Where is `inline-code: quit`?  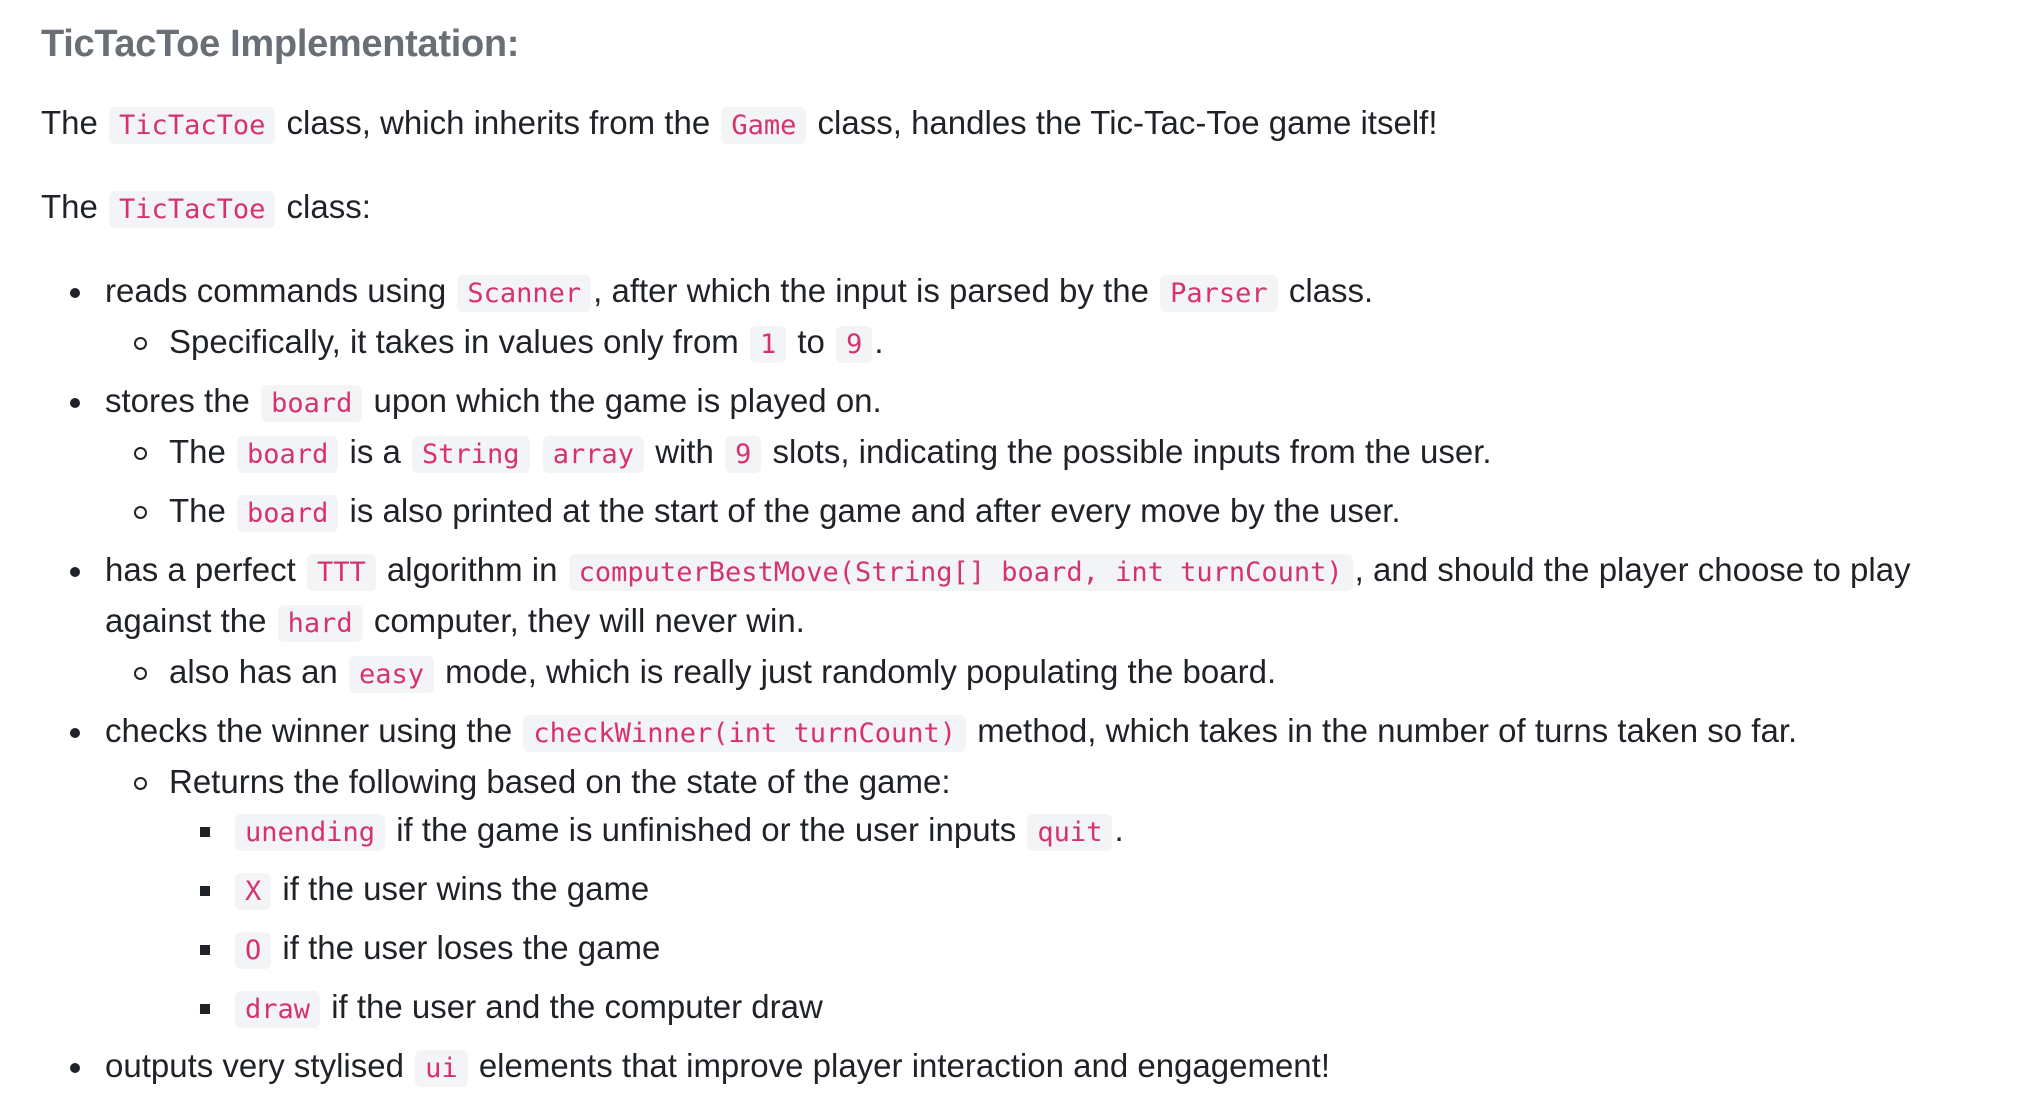
inline-code: quit is located at coordinates (1070, 832).